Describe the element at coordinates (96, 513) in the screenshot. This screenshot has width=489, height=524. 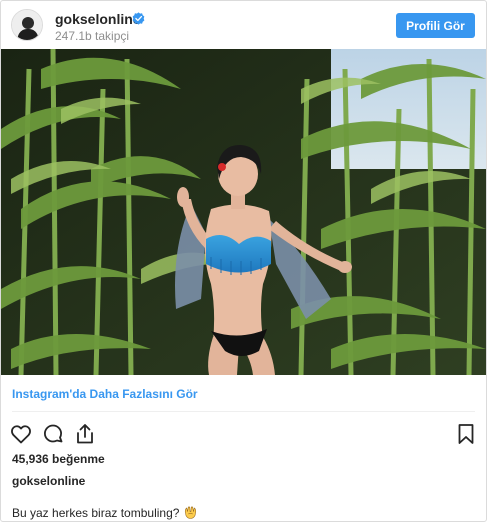
I see `caption-text: Bu yaz herkes biraz tombuling?` at that location.